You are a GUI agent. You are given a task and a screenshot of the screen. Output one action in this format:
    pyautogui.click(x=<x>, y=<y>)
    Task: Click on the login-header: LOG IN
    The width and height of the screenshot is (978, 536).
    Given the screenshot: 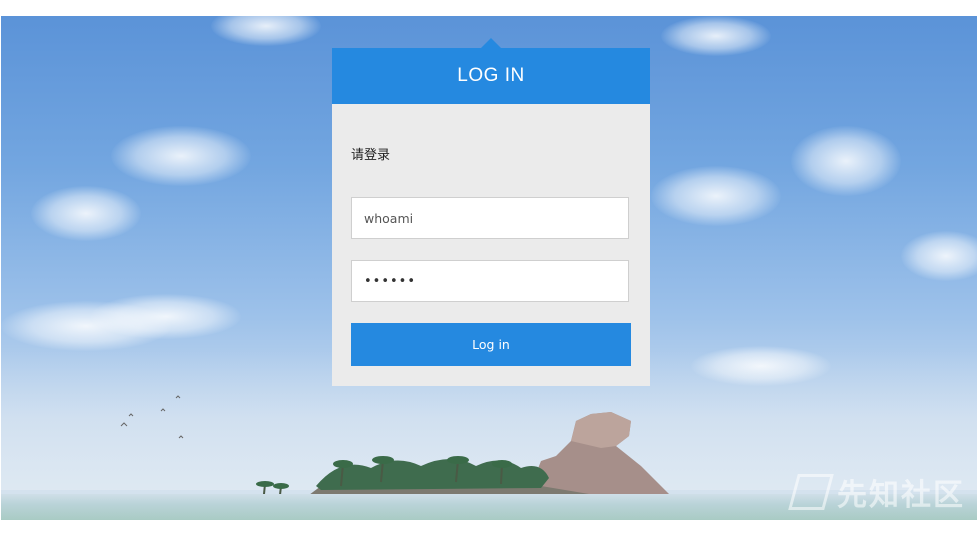 What is the action you would take?
    pyautogui.click(x=491, y=71)
    